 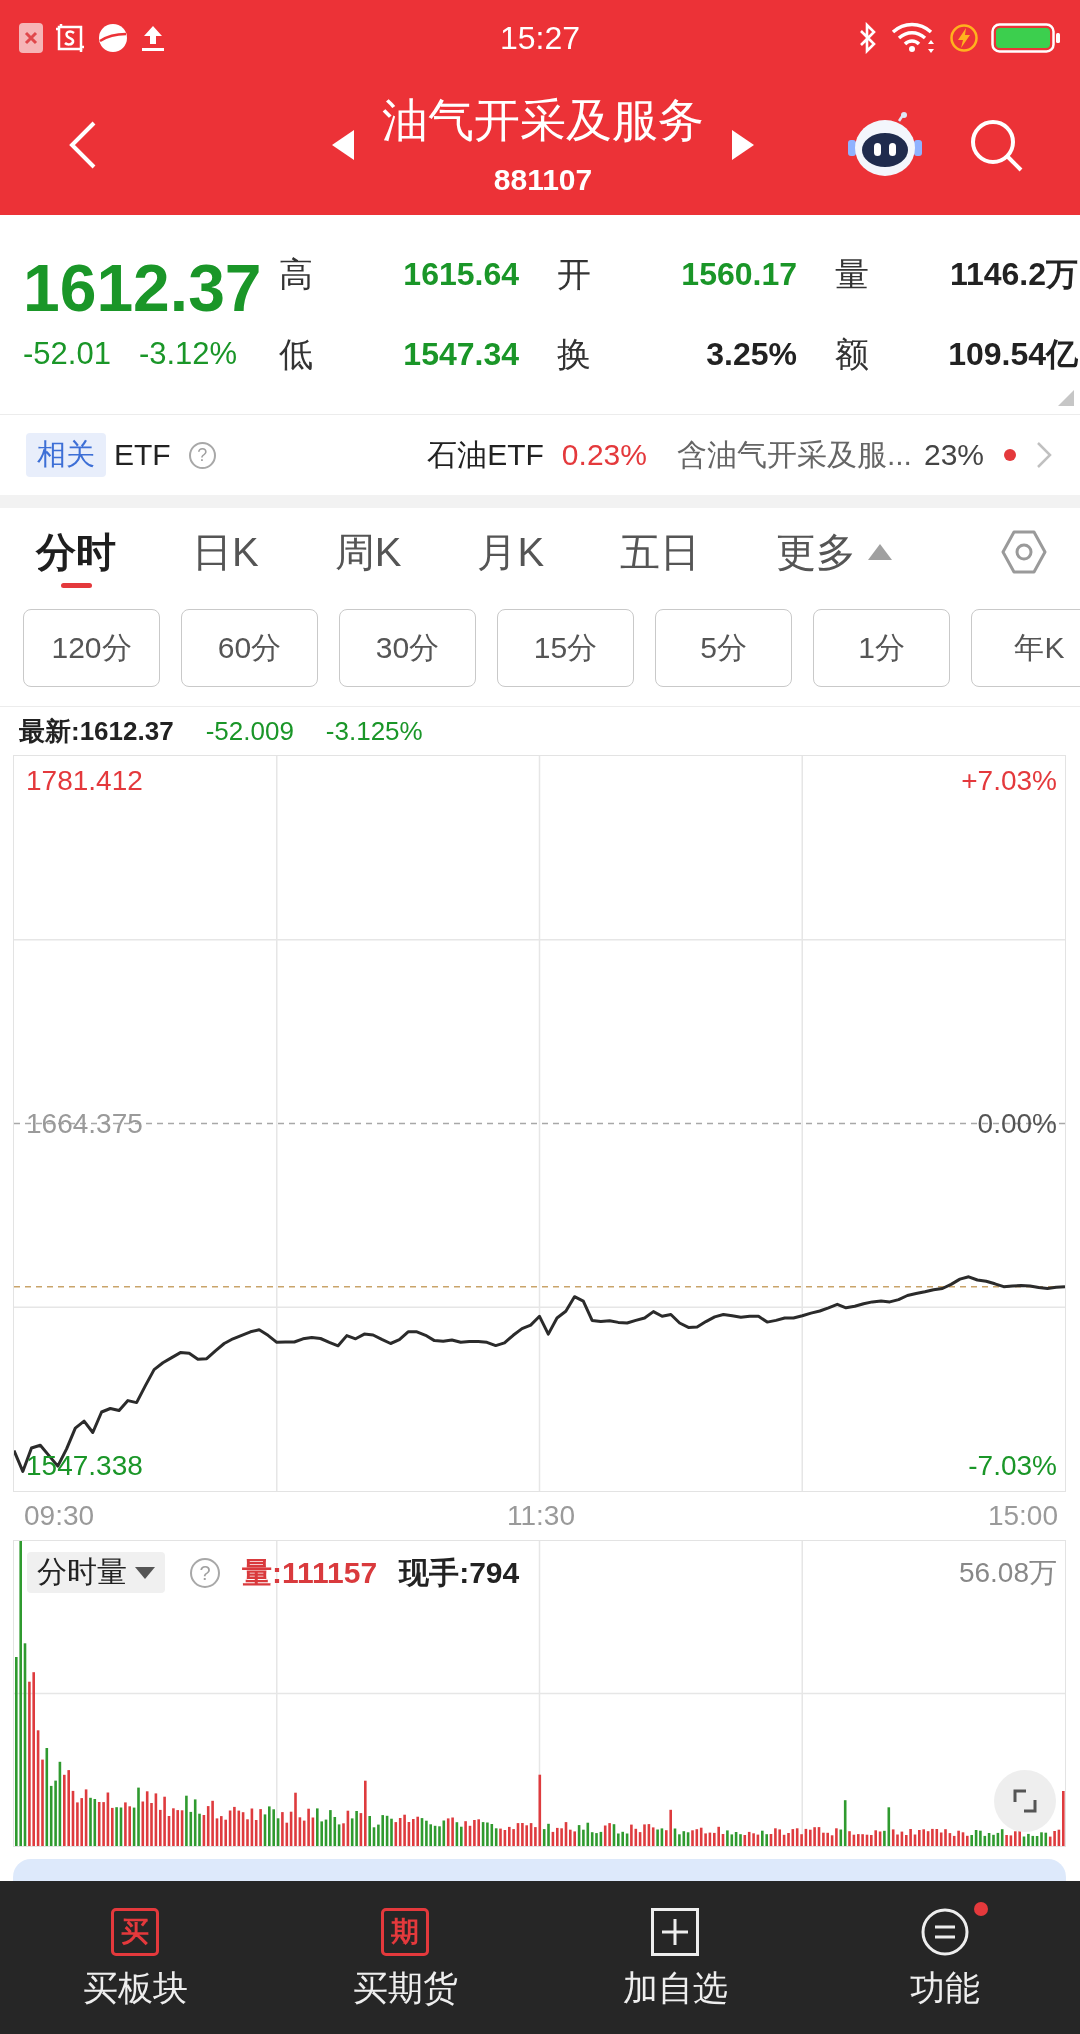 I want to click on triangle-right-icon, so click(x=743, y=145).